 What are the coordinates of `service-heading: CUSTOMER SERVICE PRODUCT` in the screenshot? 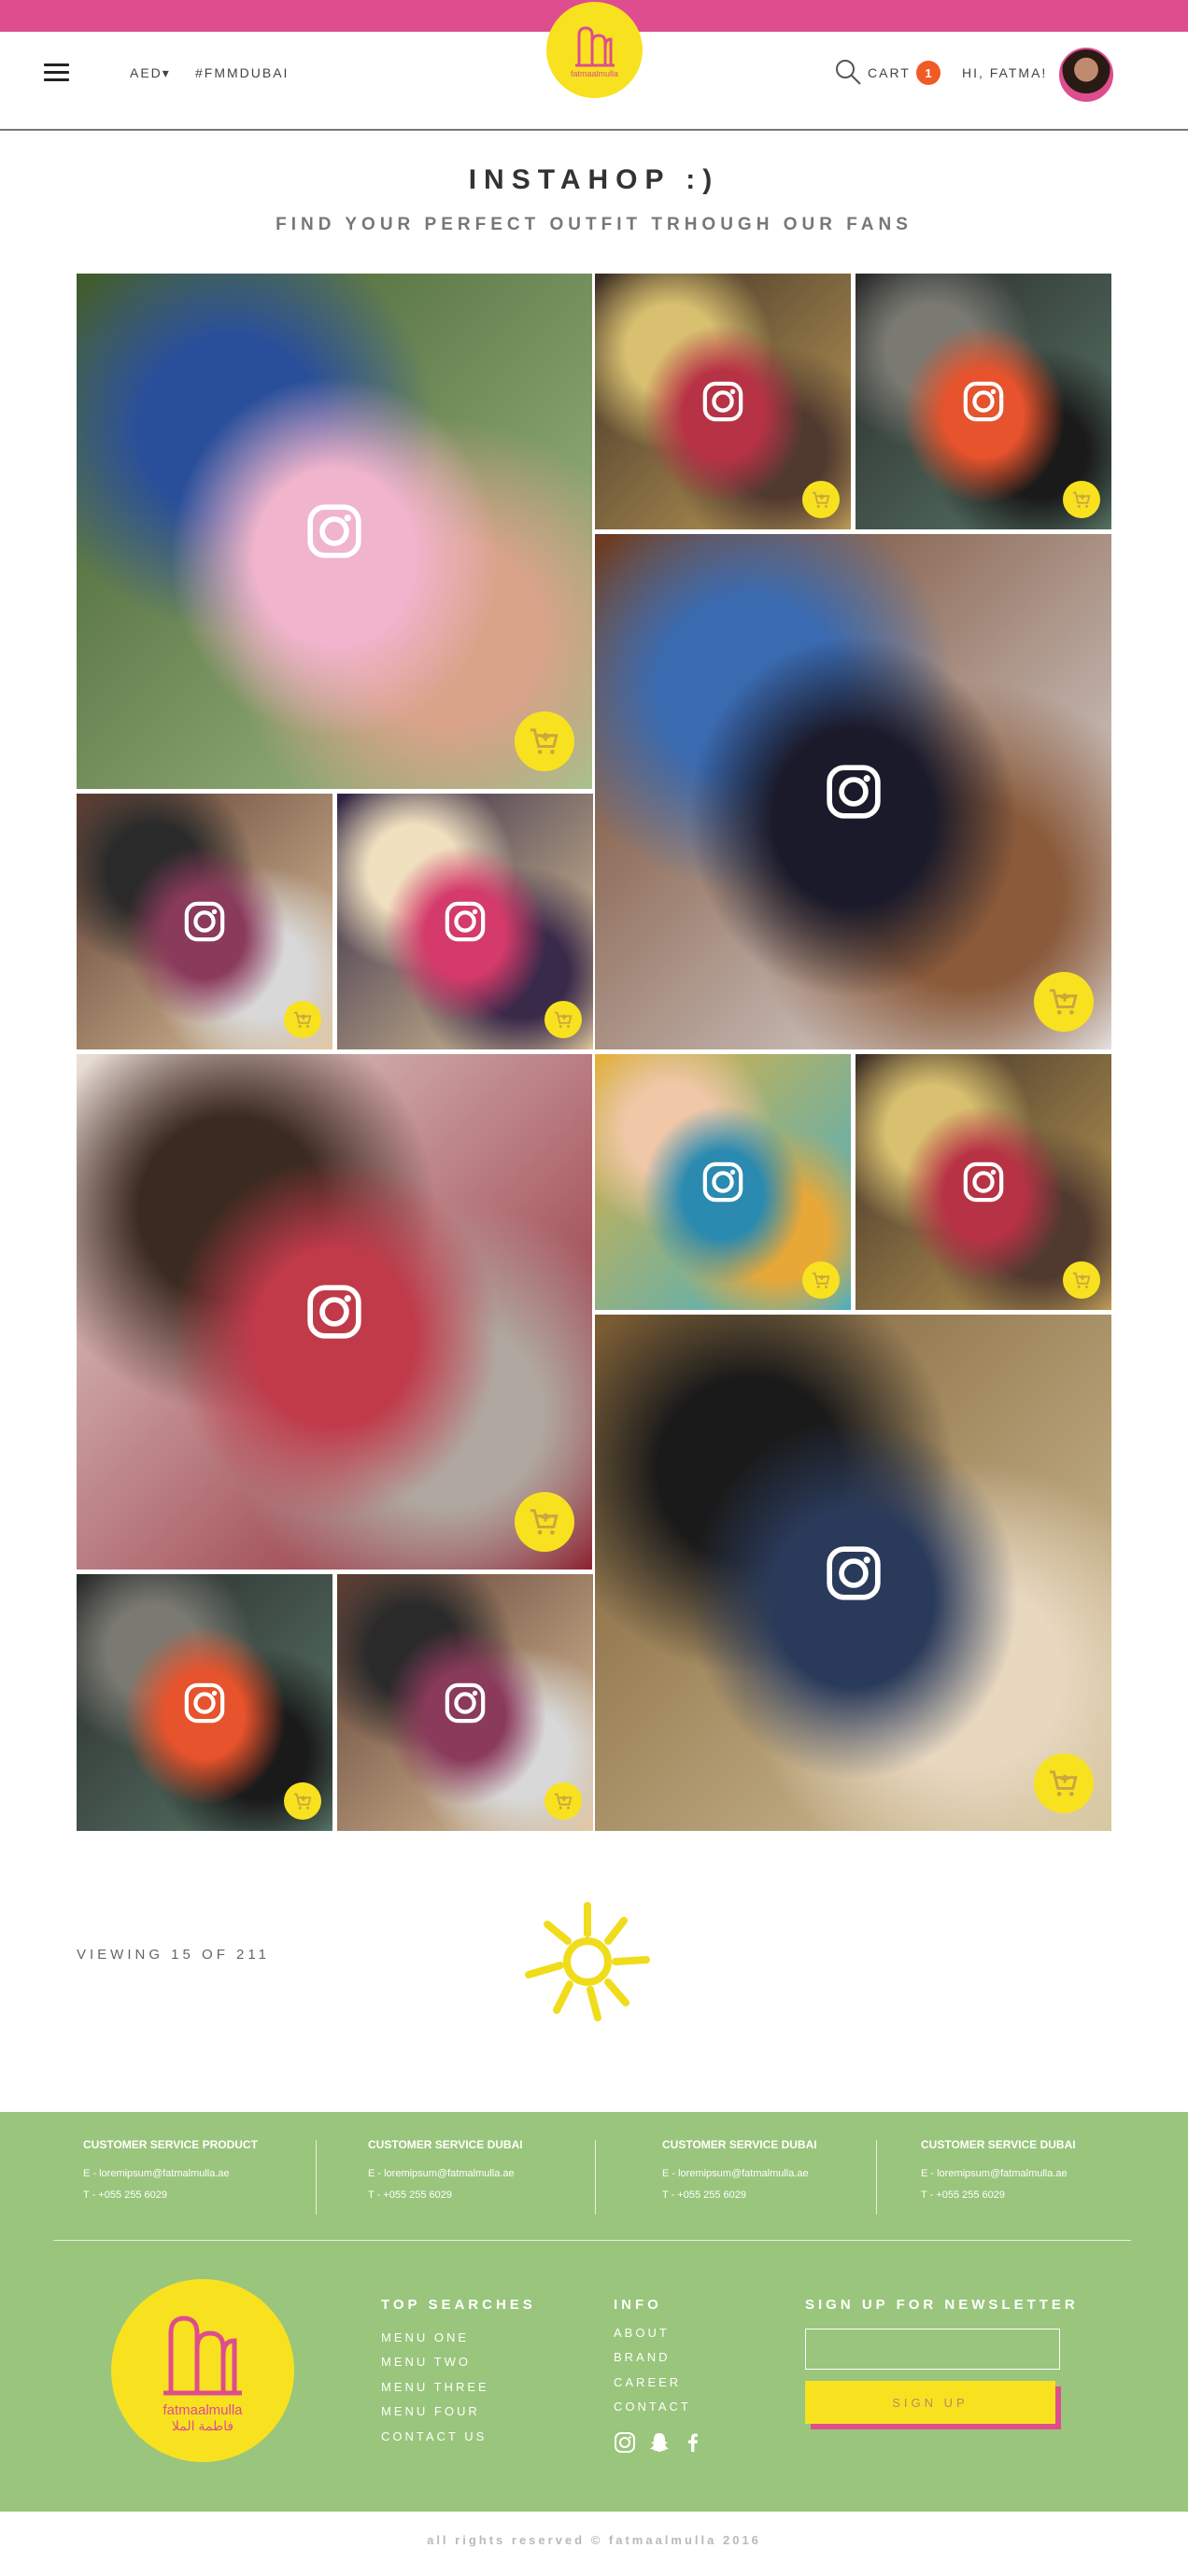 It's located at (171, 2144).